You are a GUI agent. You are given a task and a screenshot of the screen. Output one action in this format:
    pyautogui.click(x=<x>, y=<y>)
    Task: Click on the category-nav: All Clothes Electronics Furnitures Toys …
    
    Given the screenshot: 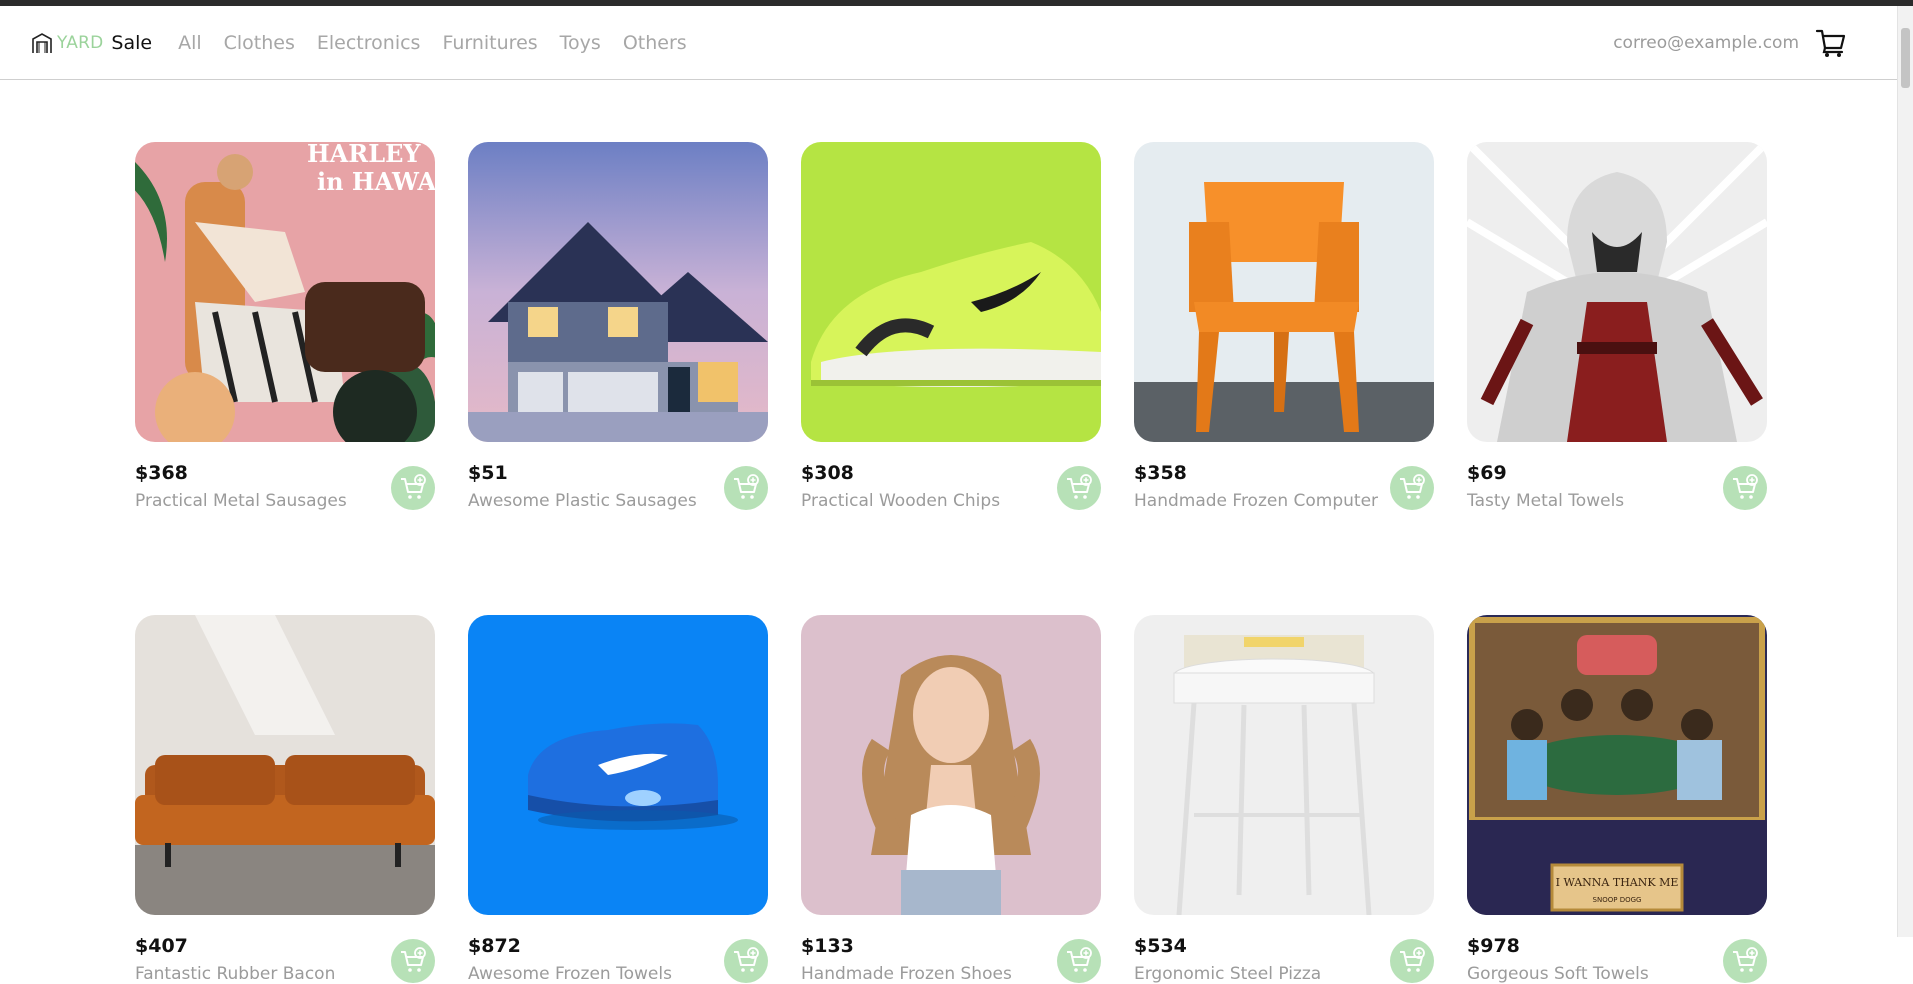 What is the action you would take?
    pyautogui.click(x=432, y=43)
    